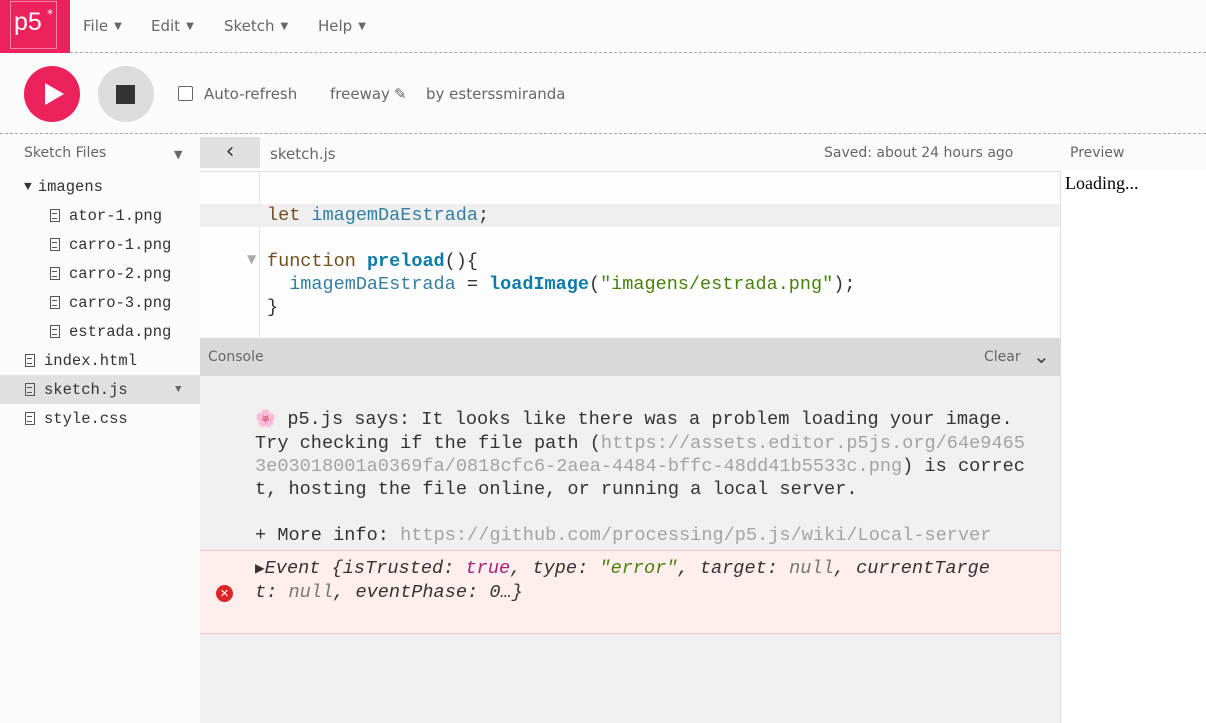 The image size is (1206, 723). What do you see at coordinates (428, 592) in the screenshot?
I see `err-token: , eventPhase: 0…}` at bounding box center [428, 592].